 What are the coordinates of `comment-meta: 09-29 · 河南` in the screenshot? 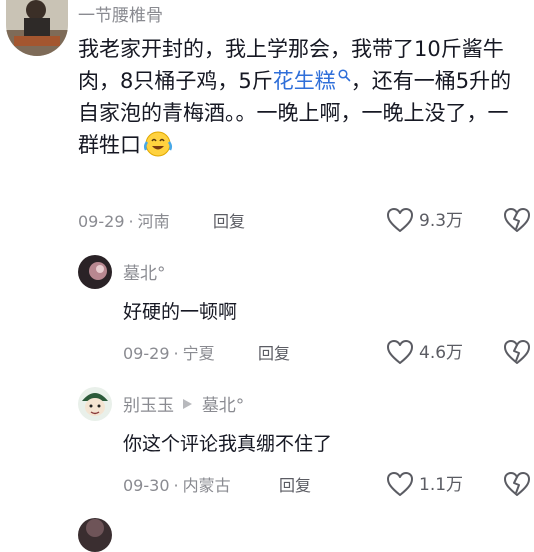 It's located at (124, 221).